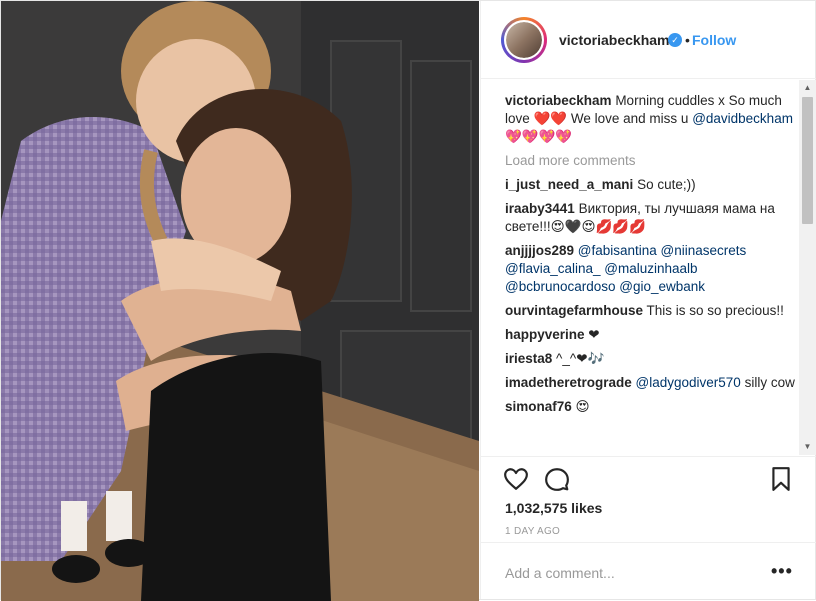 Image resolution: width=816 pixels, height=601 pixels. What do you see at coordinates (650, 161) in the screenshot?
I see `load-more-comments-button: Load more comments` at bounding box center [650, 161].